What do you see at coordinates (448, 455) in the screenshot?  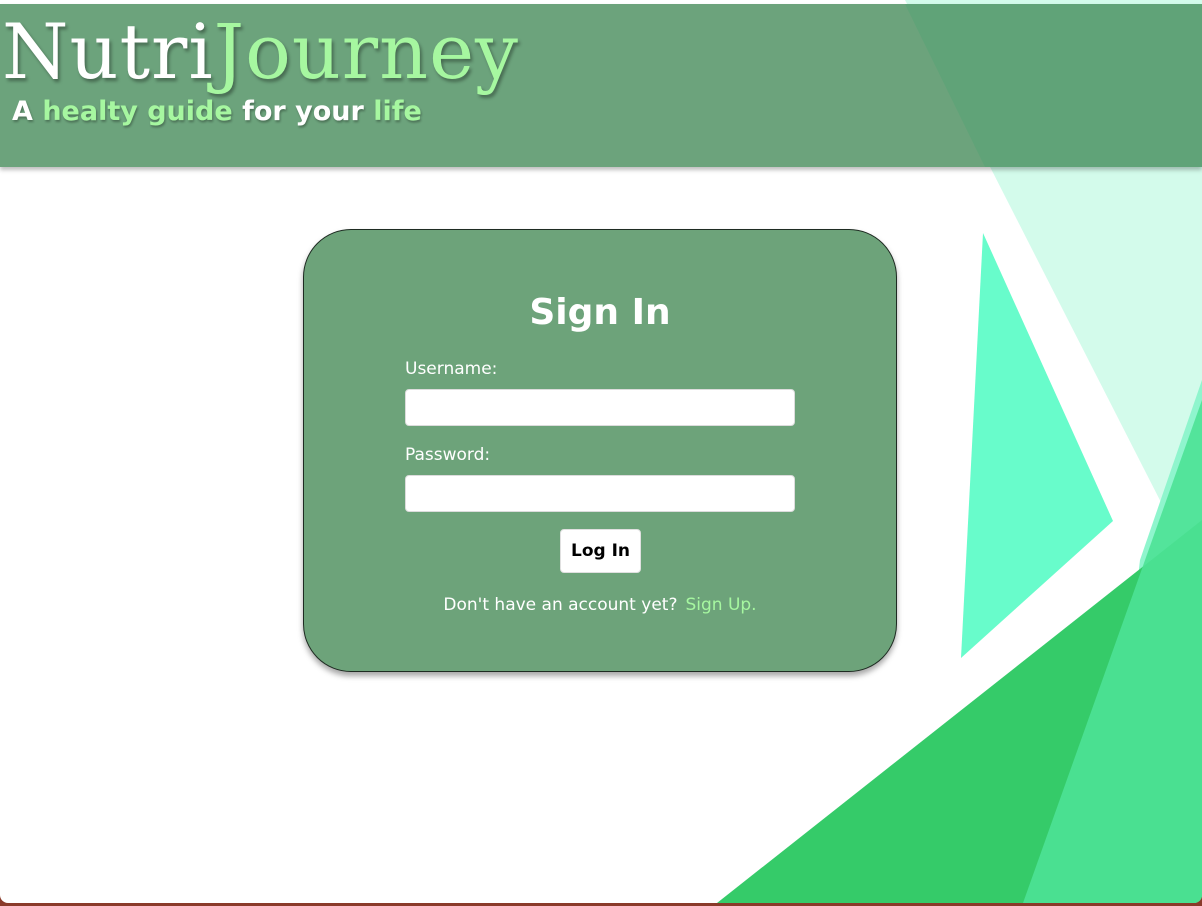 I see `password-label: Password:` at bounding box center [448, 455].